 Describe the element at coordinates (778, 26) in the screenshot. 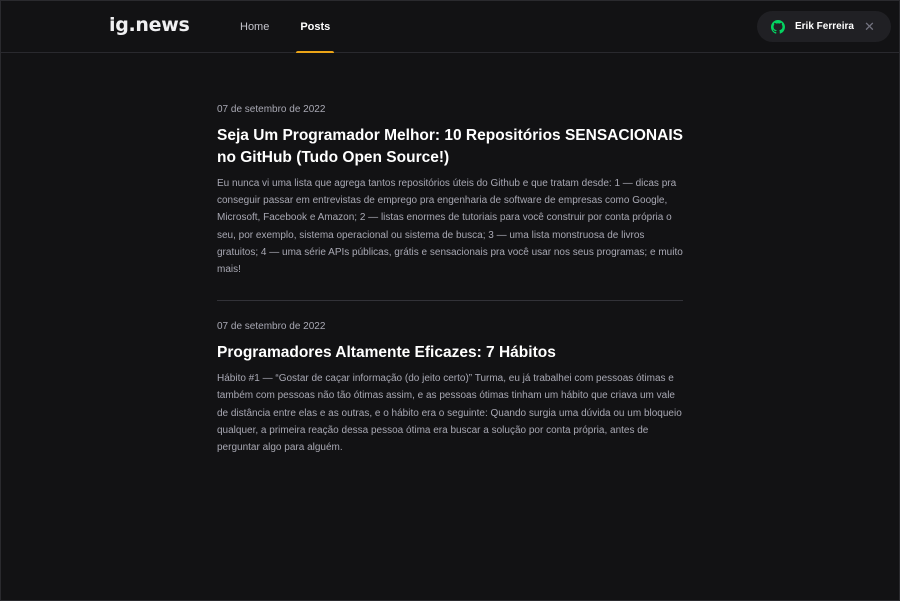

I see `github-icon` at that location.